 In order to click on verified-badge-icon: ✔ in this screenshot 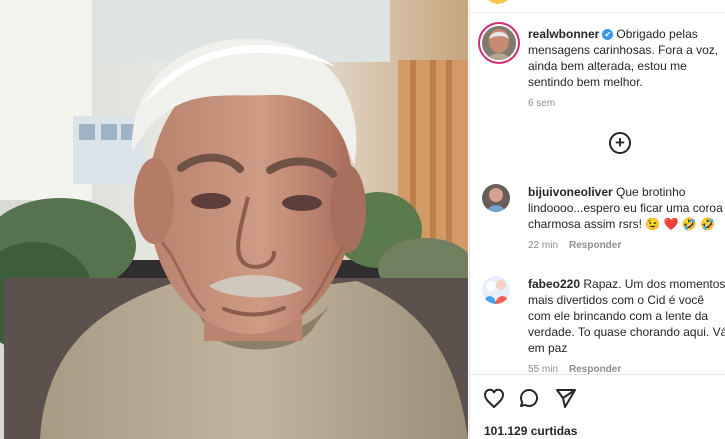, I will do `click(608, 35)`.